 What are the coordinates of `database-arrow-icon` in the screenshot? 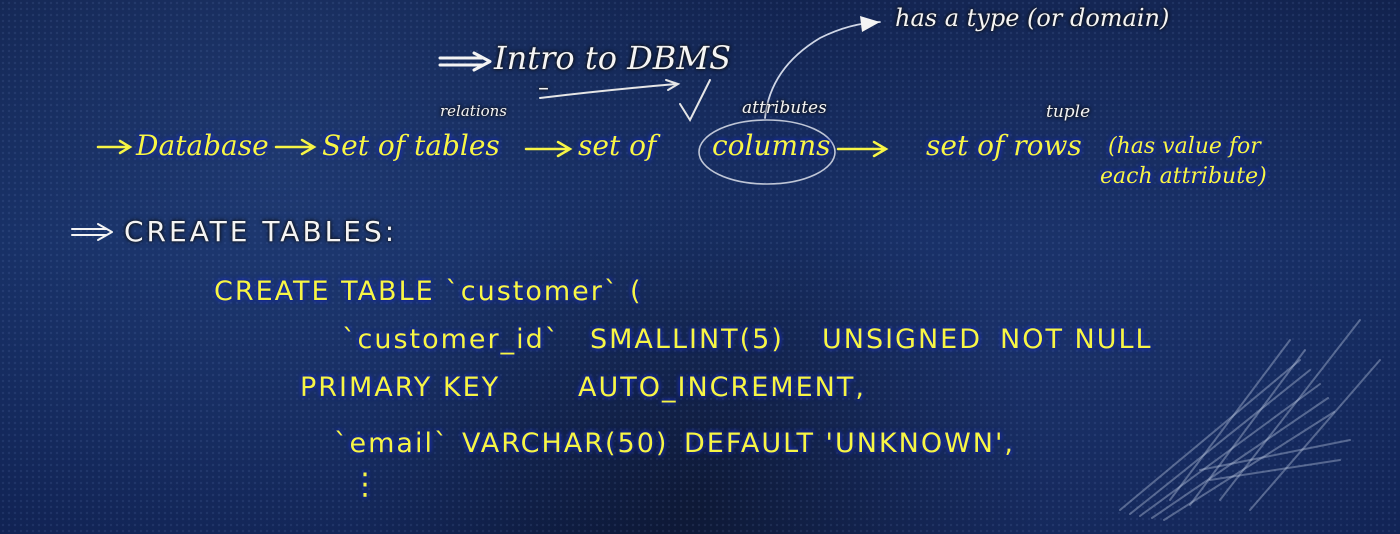 It's located at (114, 147).